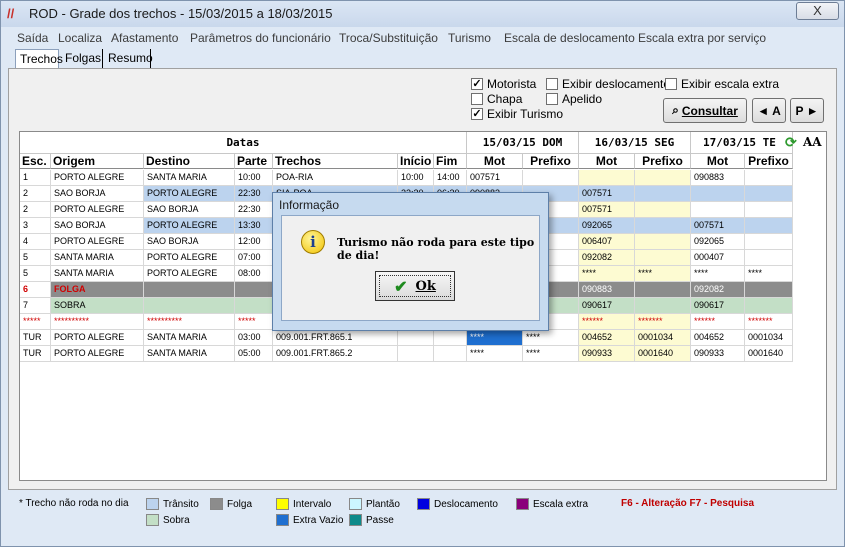  I want to click on menu-localiza: Localiza, so click(80, 38).